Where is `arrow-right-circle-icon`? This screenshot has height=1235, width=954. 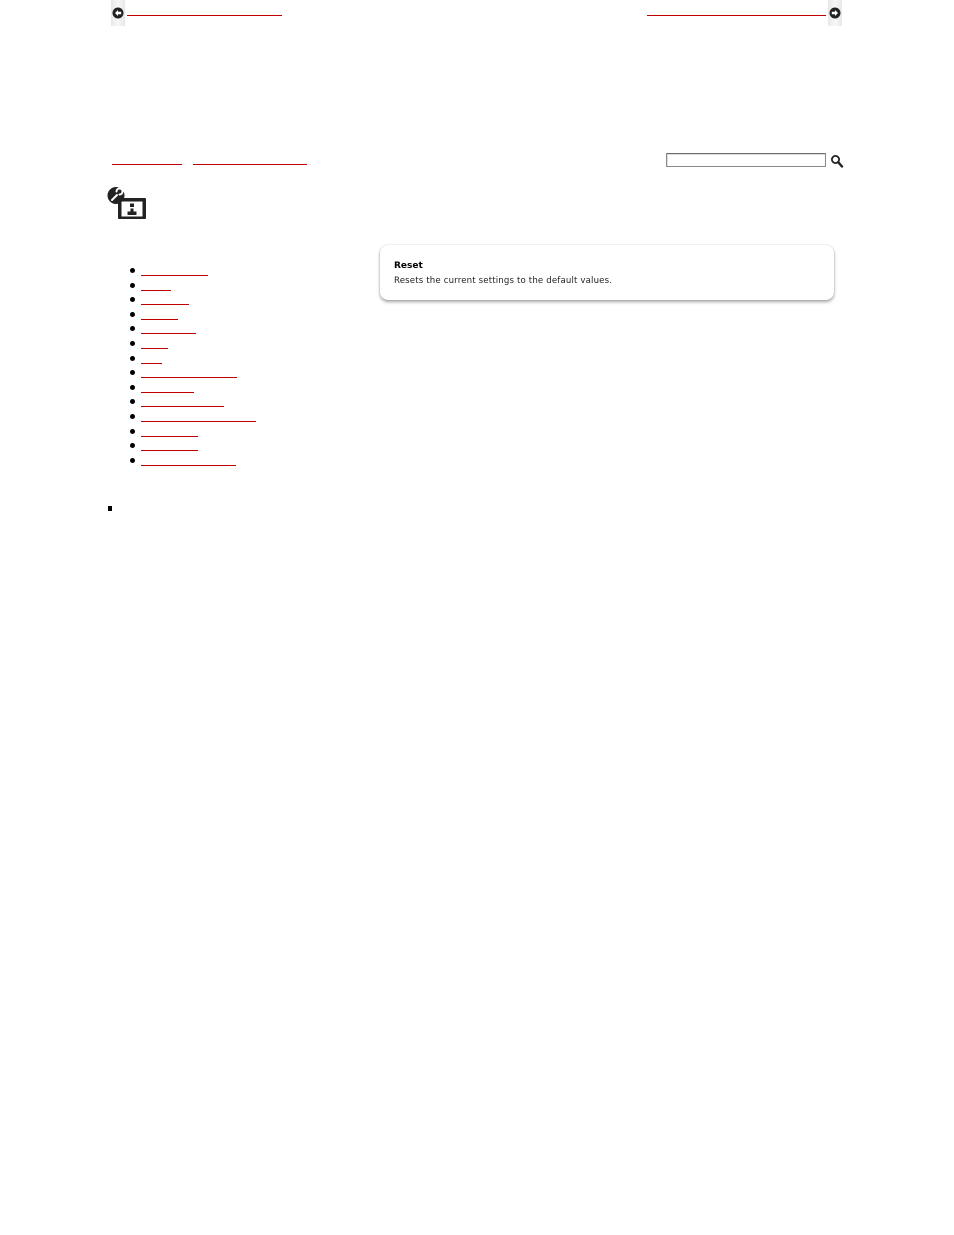
arrow-right-circle-icon is located at coordinates (835, 13).